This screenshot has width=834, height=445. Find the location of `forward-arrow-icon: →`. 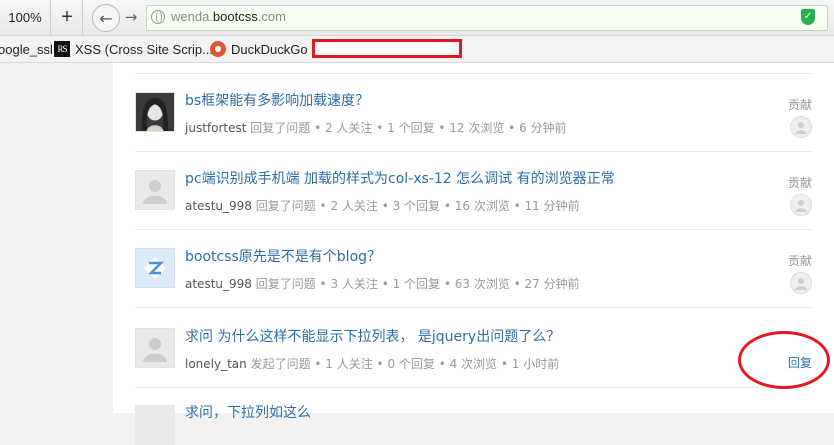

forward-arrow-icon: → is located at coordinates (131, 17).